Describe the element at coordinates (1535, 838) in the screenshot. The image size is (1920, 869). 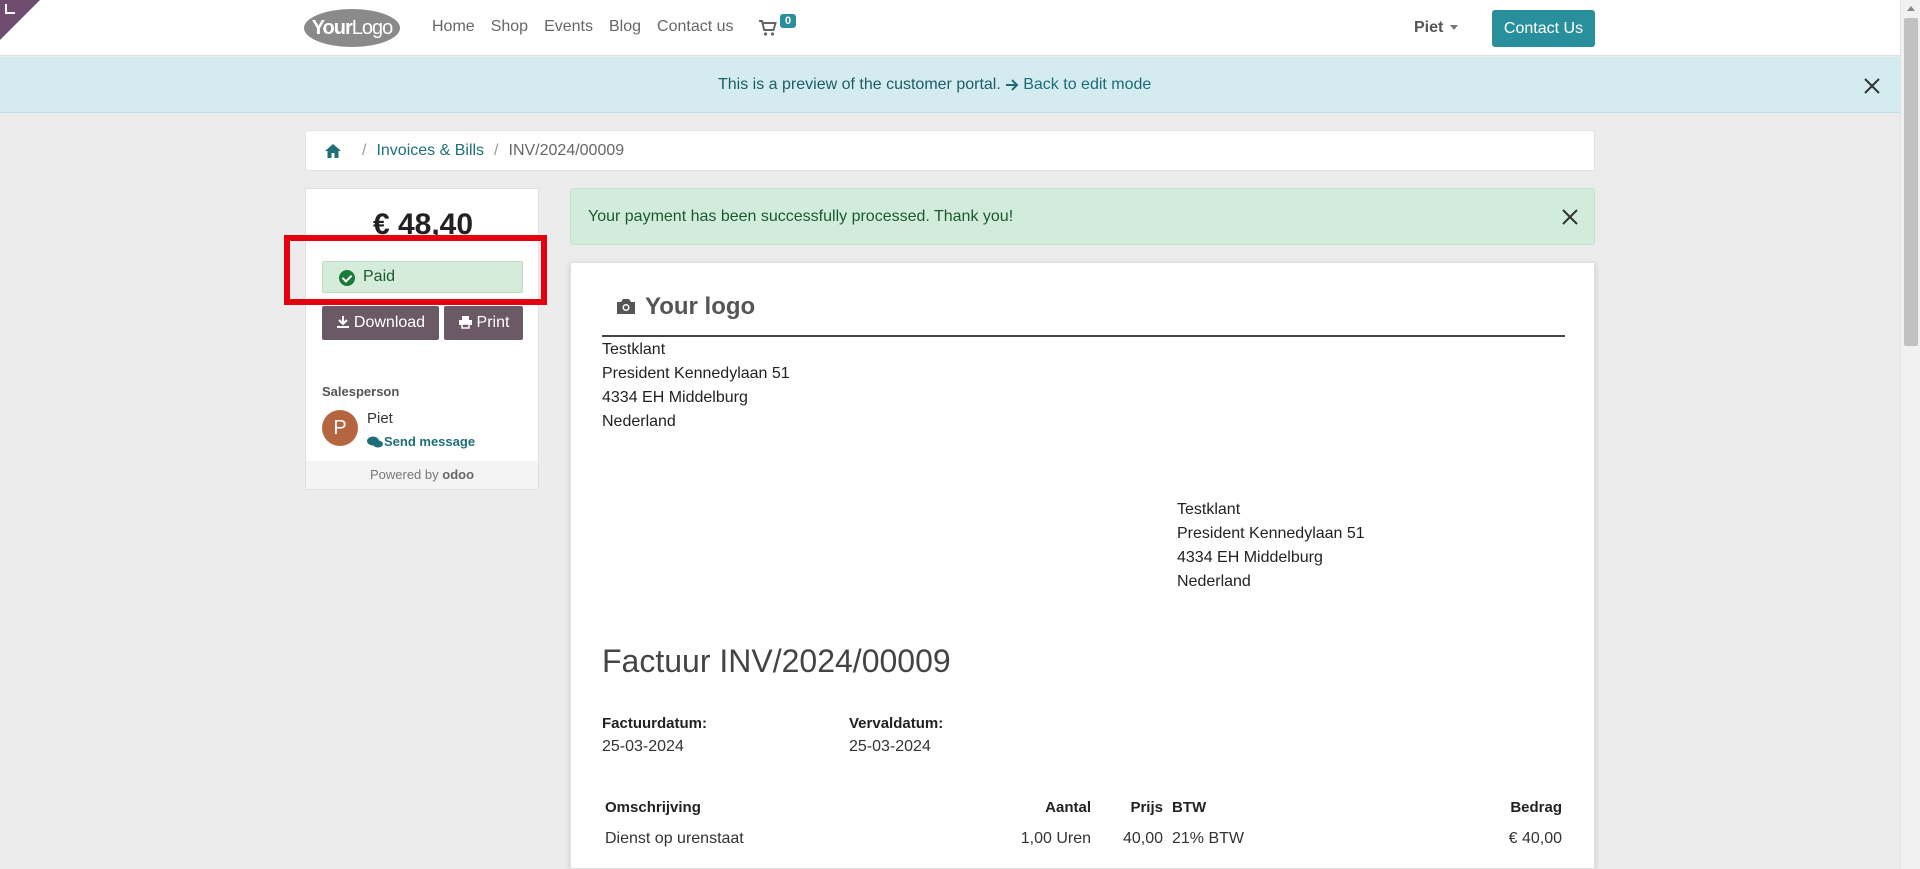
I see `line-amount: € 40,00` at that location.